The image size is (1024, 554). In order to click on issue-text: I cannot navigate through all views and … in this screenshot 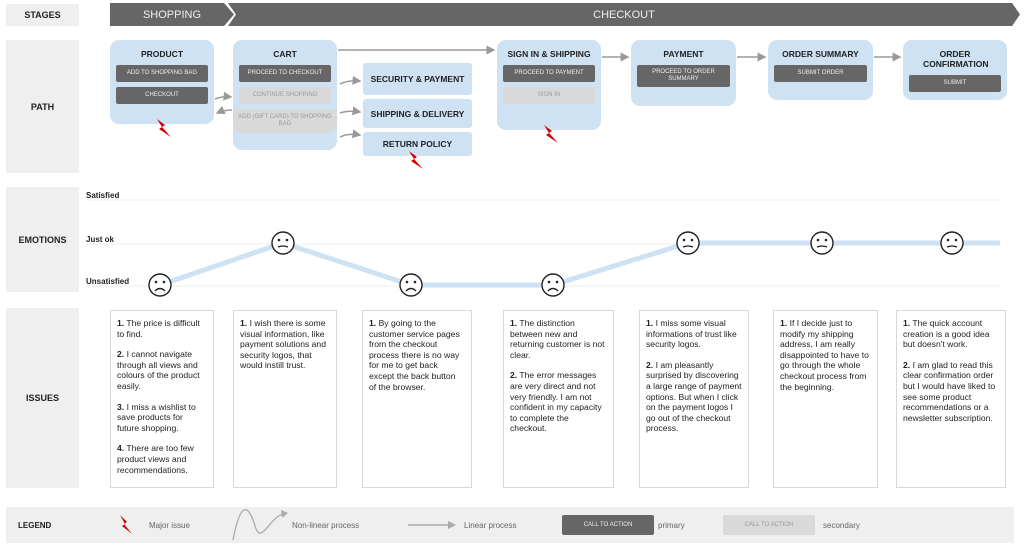, I will do `click(158, 370)`.